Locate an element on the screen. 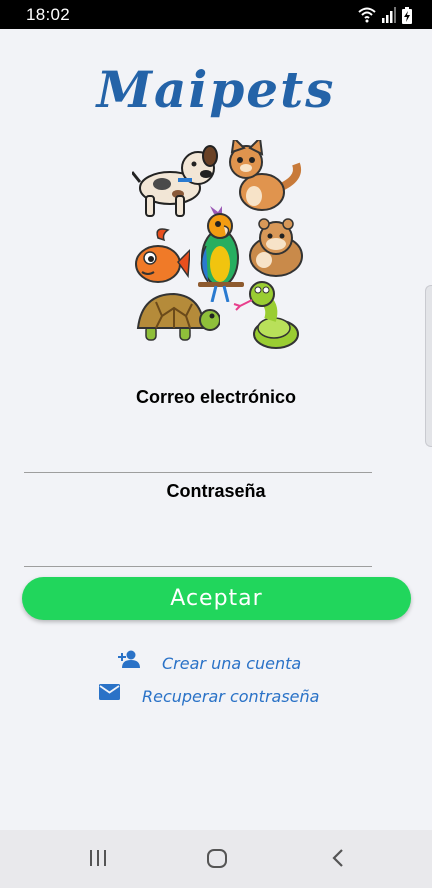 The width and height of the screenshot is (432, 888). recover-password-label: Recuperar contraseña is located at coordinates (231, 696).